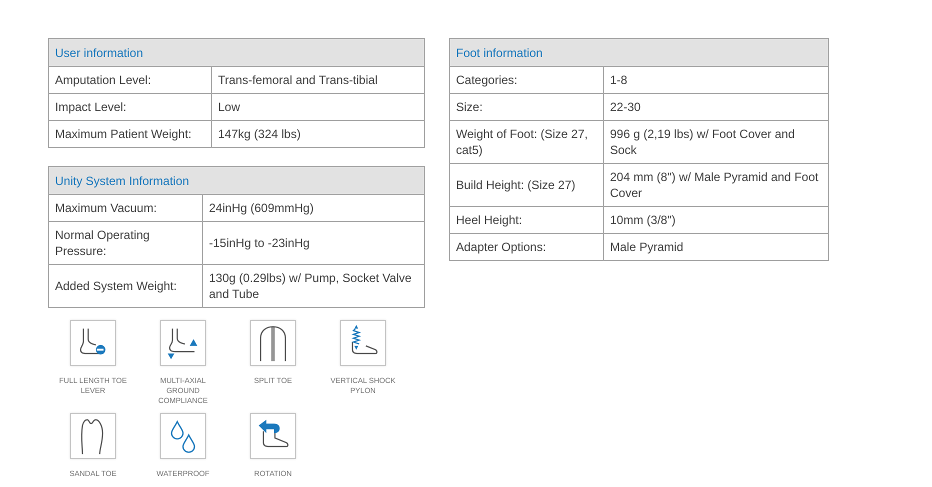  Describe the element at coordinates (125, 243) in the screenshot. I see `label-cell: Normal Operating Pressure:` at that location.